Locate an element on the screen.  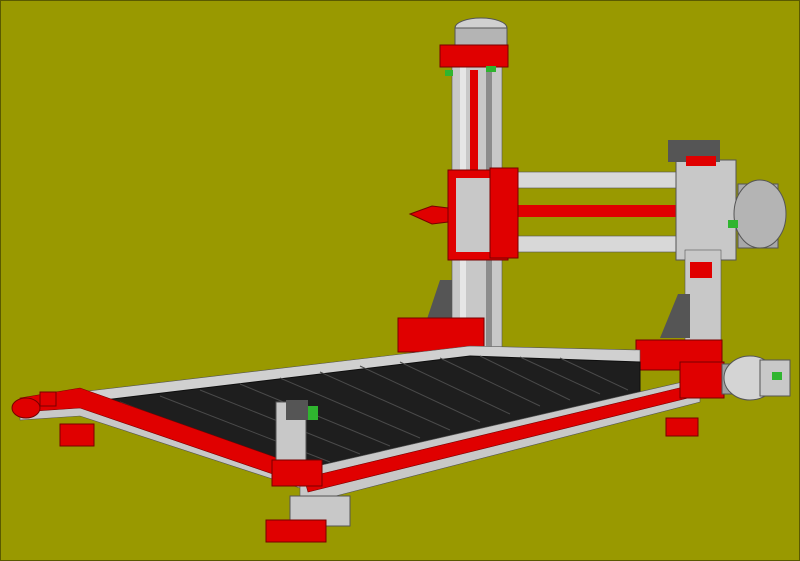
beam-end-red is located at coordinates (504, 213).